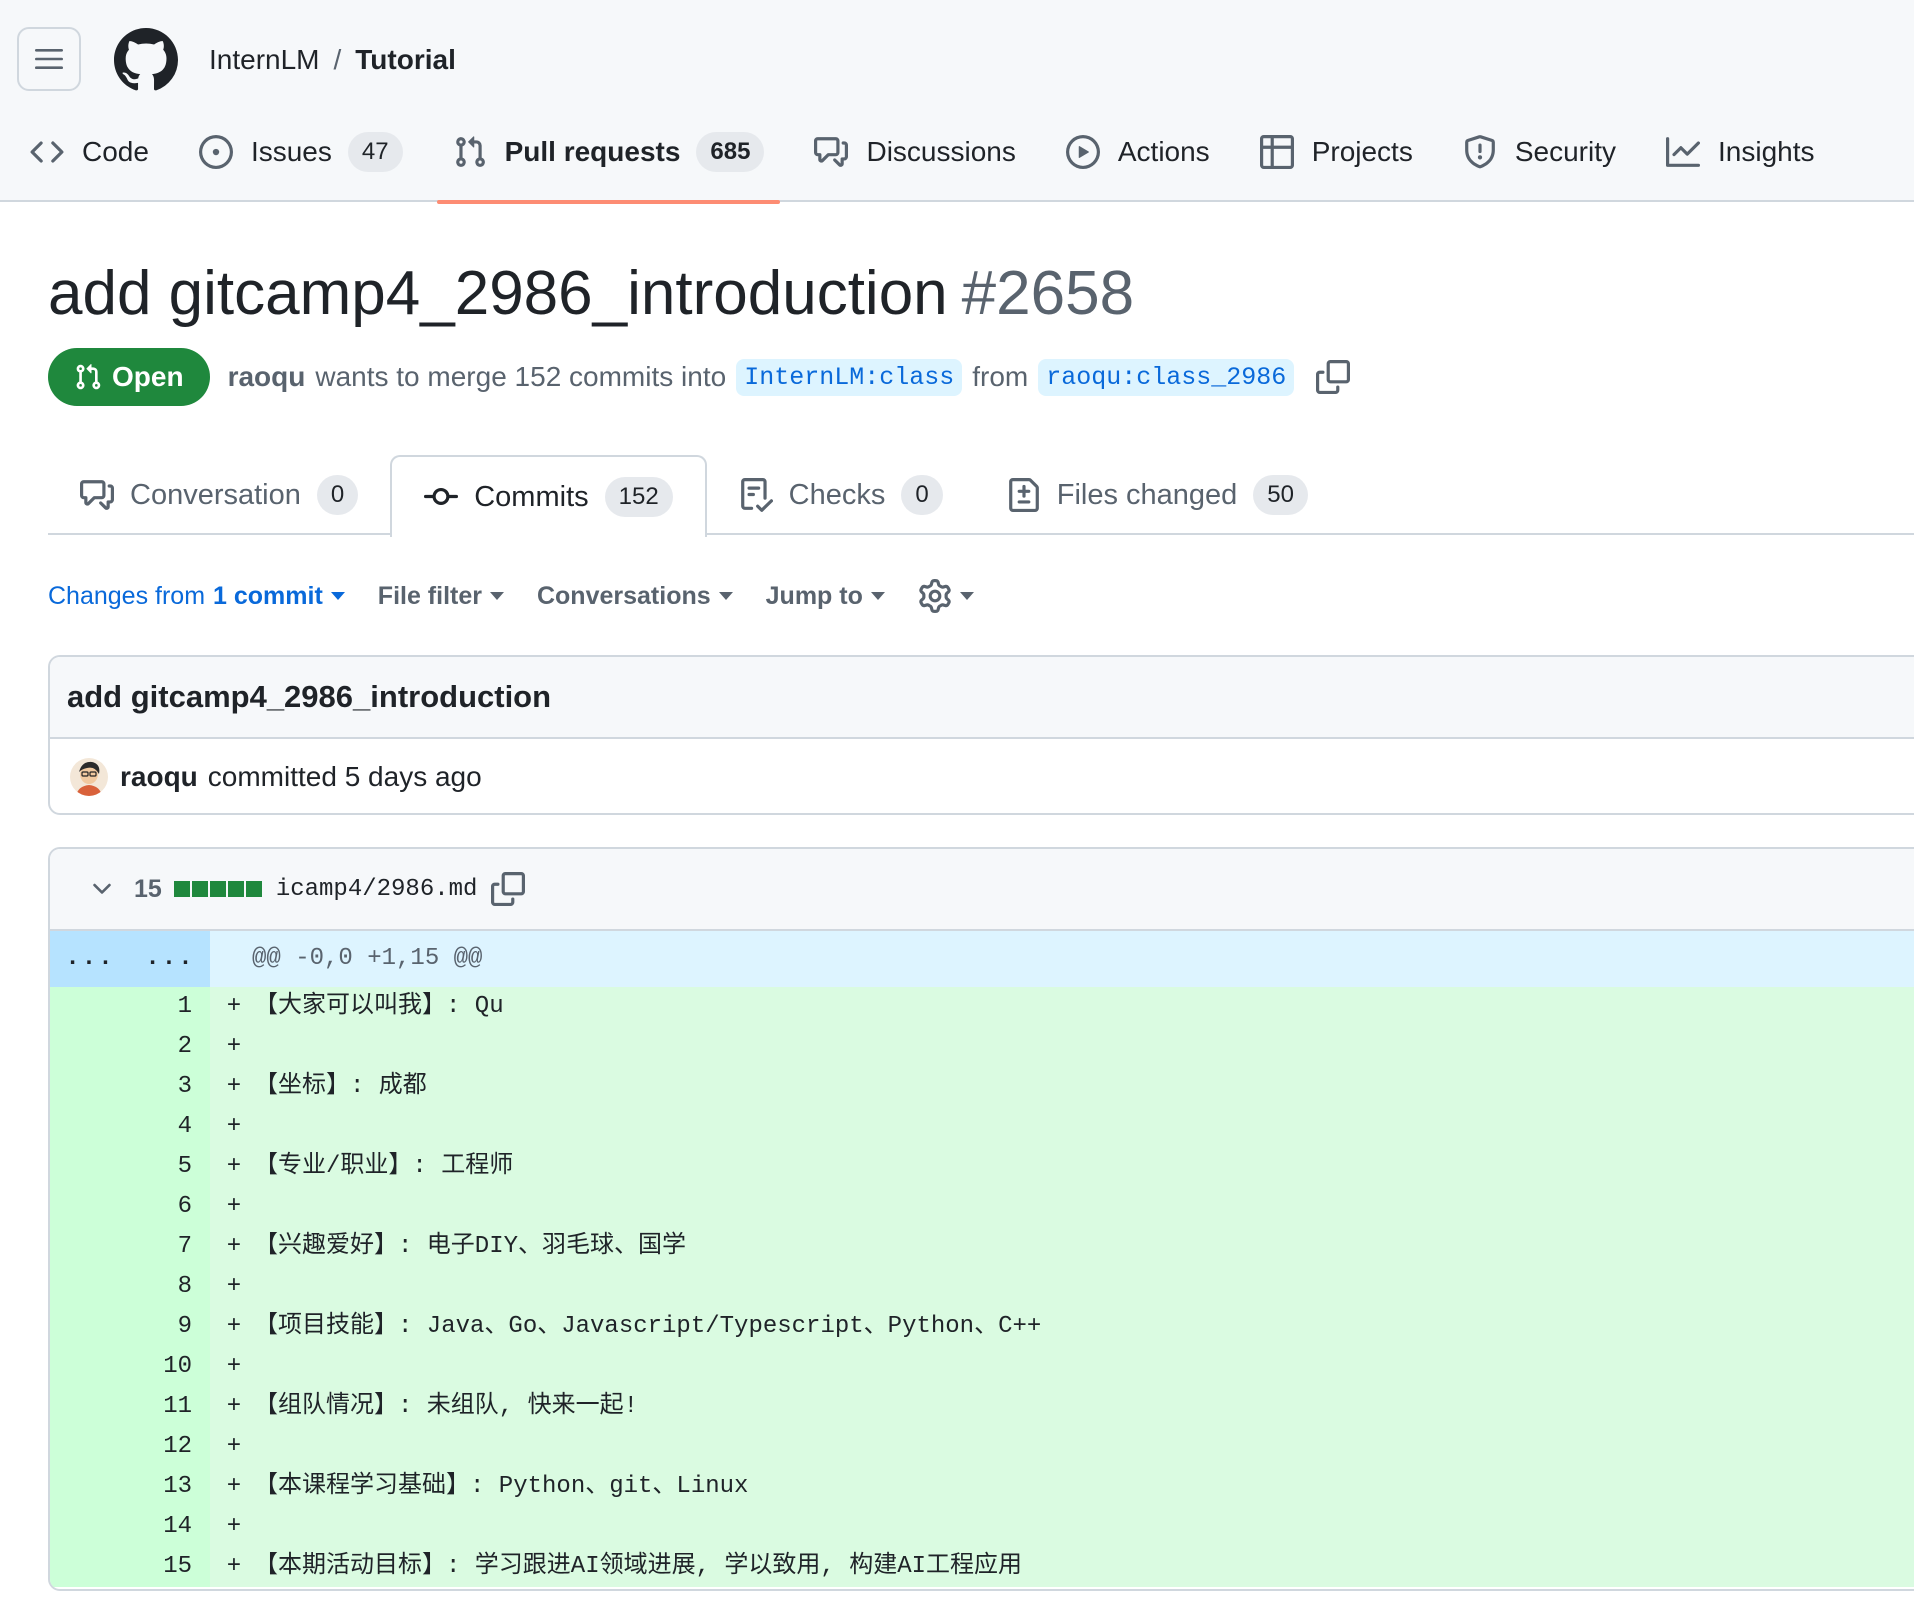 The image size is (1914, 1606). Describe the element at coordinates (170, 1527) in the screenshot. I see `new-line-number: 14` at that location.